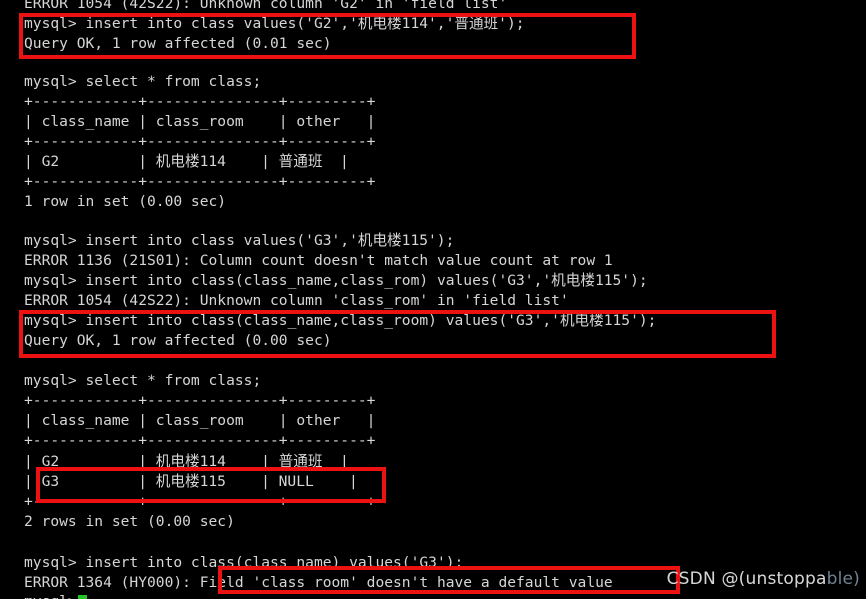 Image resolution: width=866 pixels, height=599 pixels. What do you see at coordinates (178, 43) in the screenshot?
I see `terminal-line: Query OK, 1 row affected (0.01 sec)` at bounding box center [178, 43].